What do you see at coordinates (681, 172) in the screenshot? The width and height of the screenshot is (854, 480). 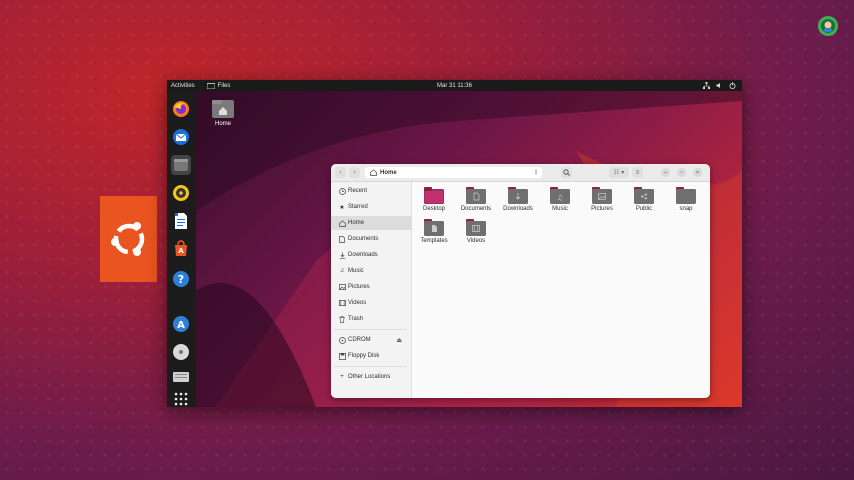 I see `maximize-button: ▫` at bounding box center [681, 172].